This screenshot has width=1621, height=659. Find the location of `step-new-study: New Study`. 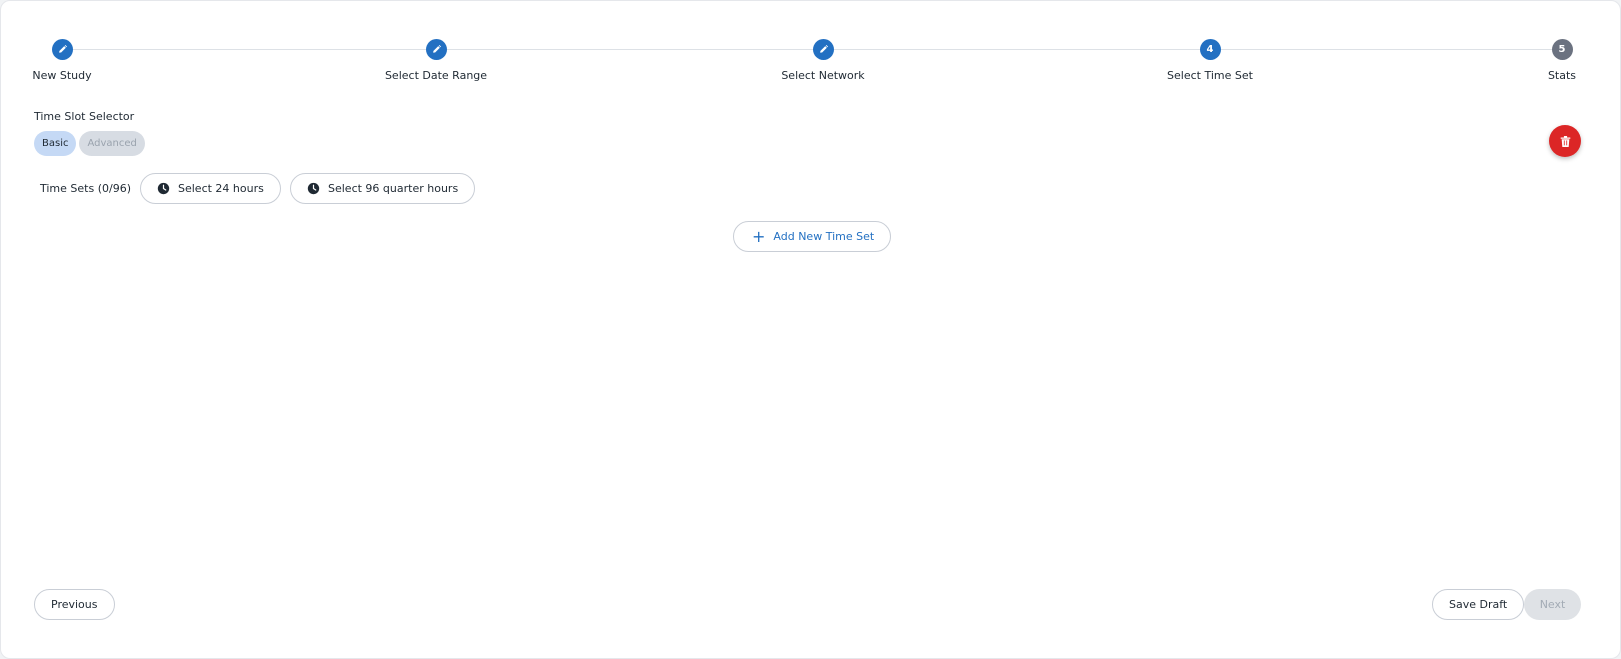

step-new-study: New Study is located at coordinates (62, 60).